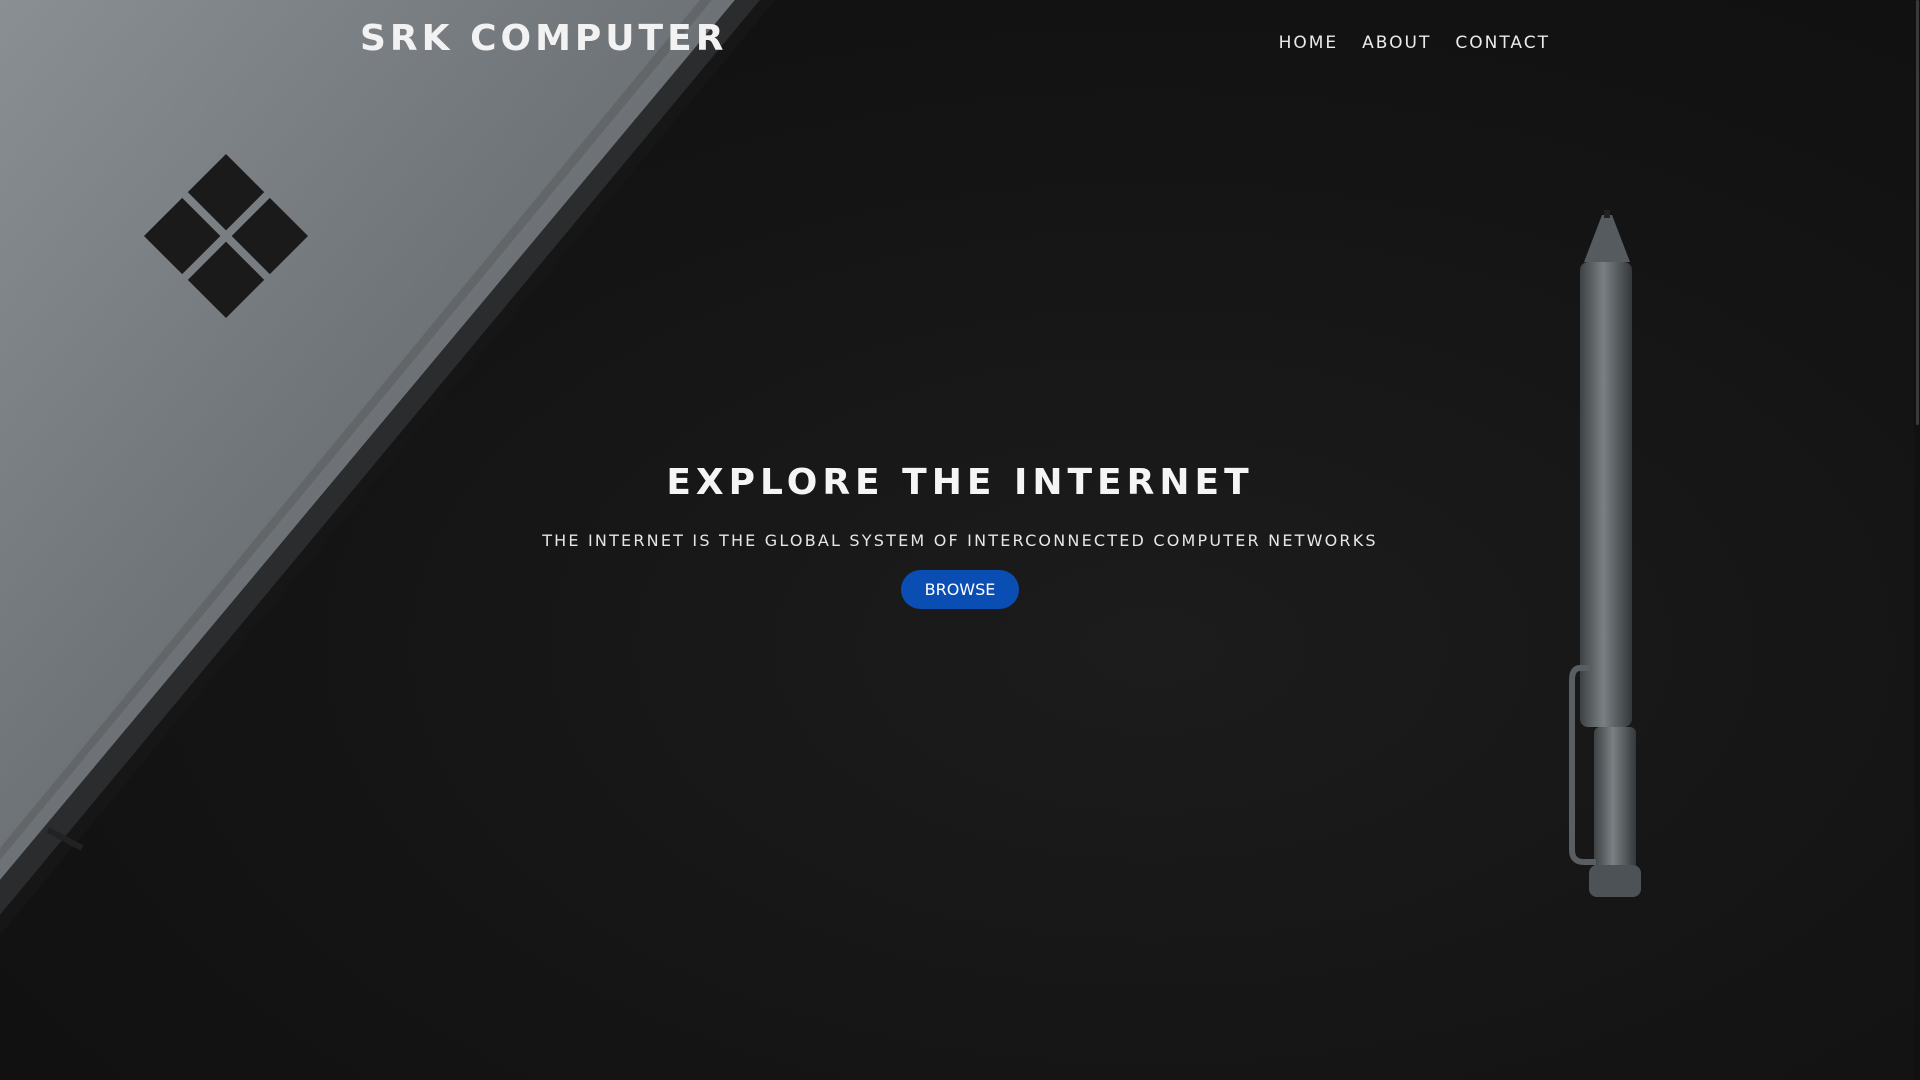  Describe the element at coordinates (543, 38) in the screenshot. I see `site-brand: SRK COMPUTER` at that location.